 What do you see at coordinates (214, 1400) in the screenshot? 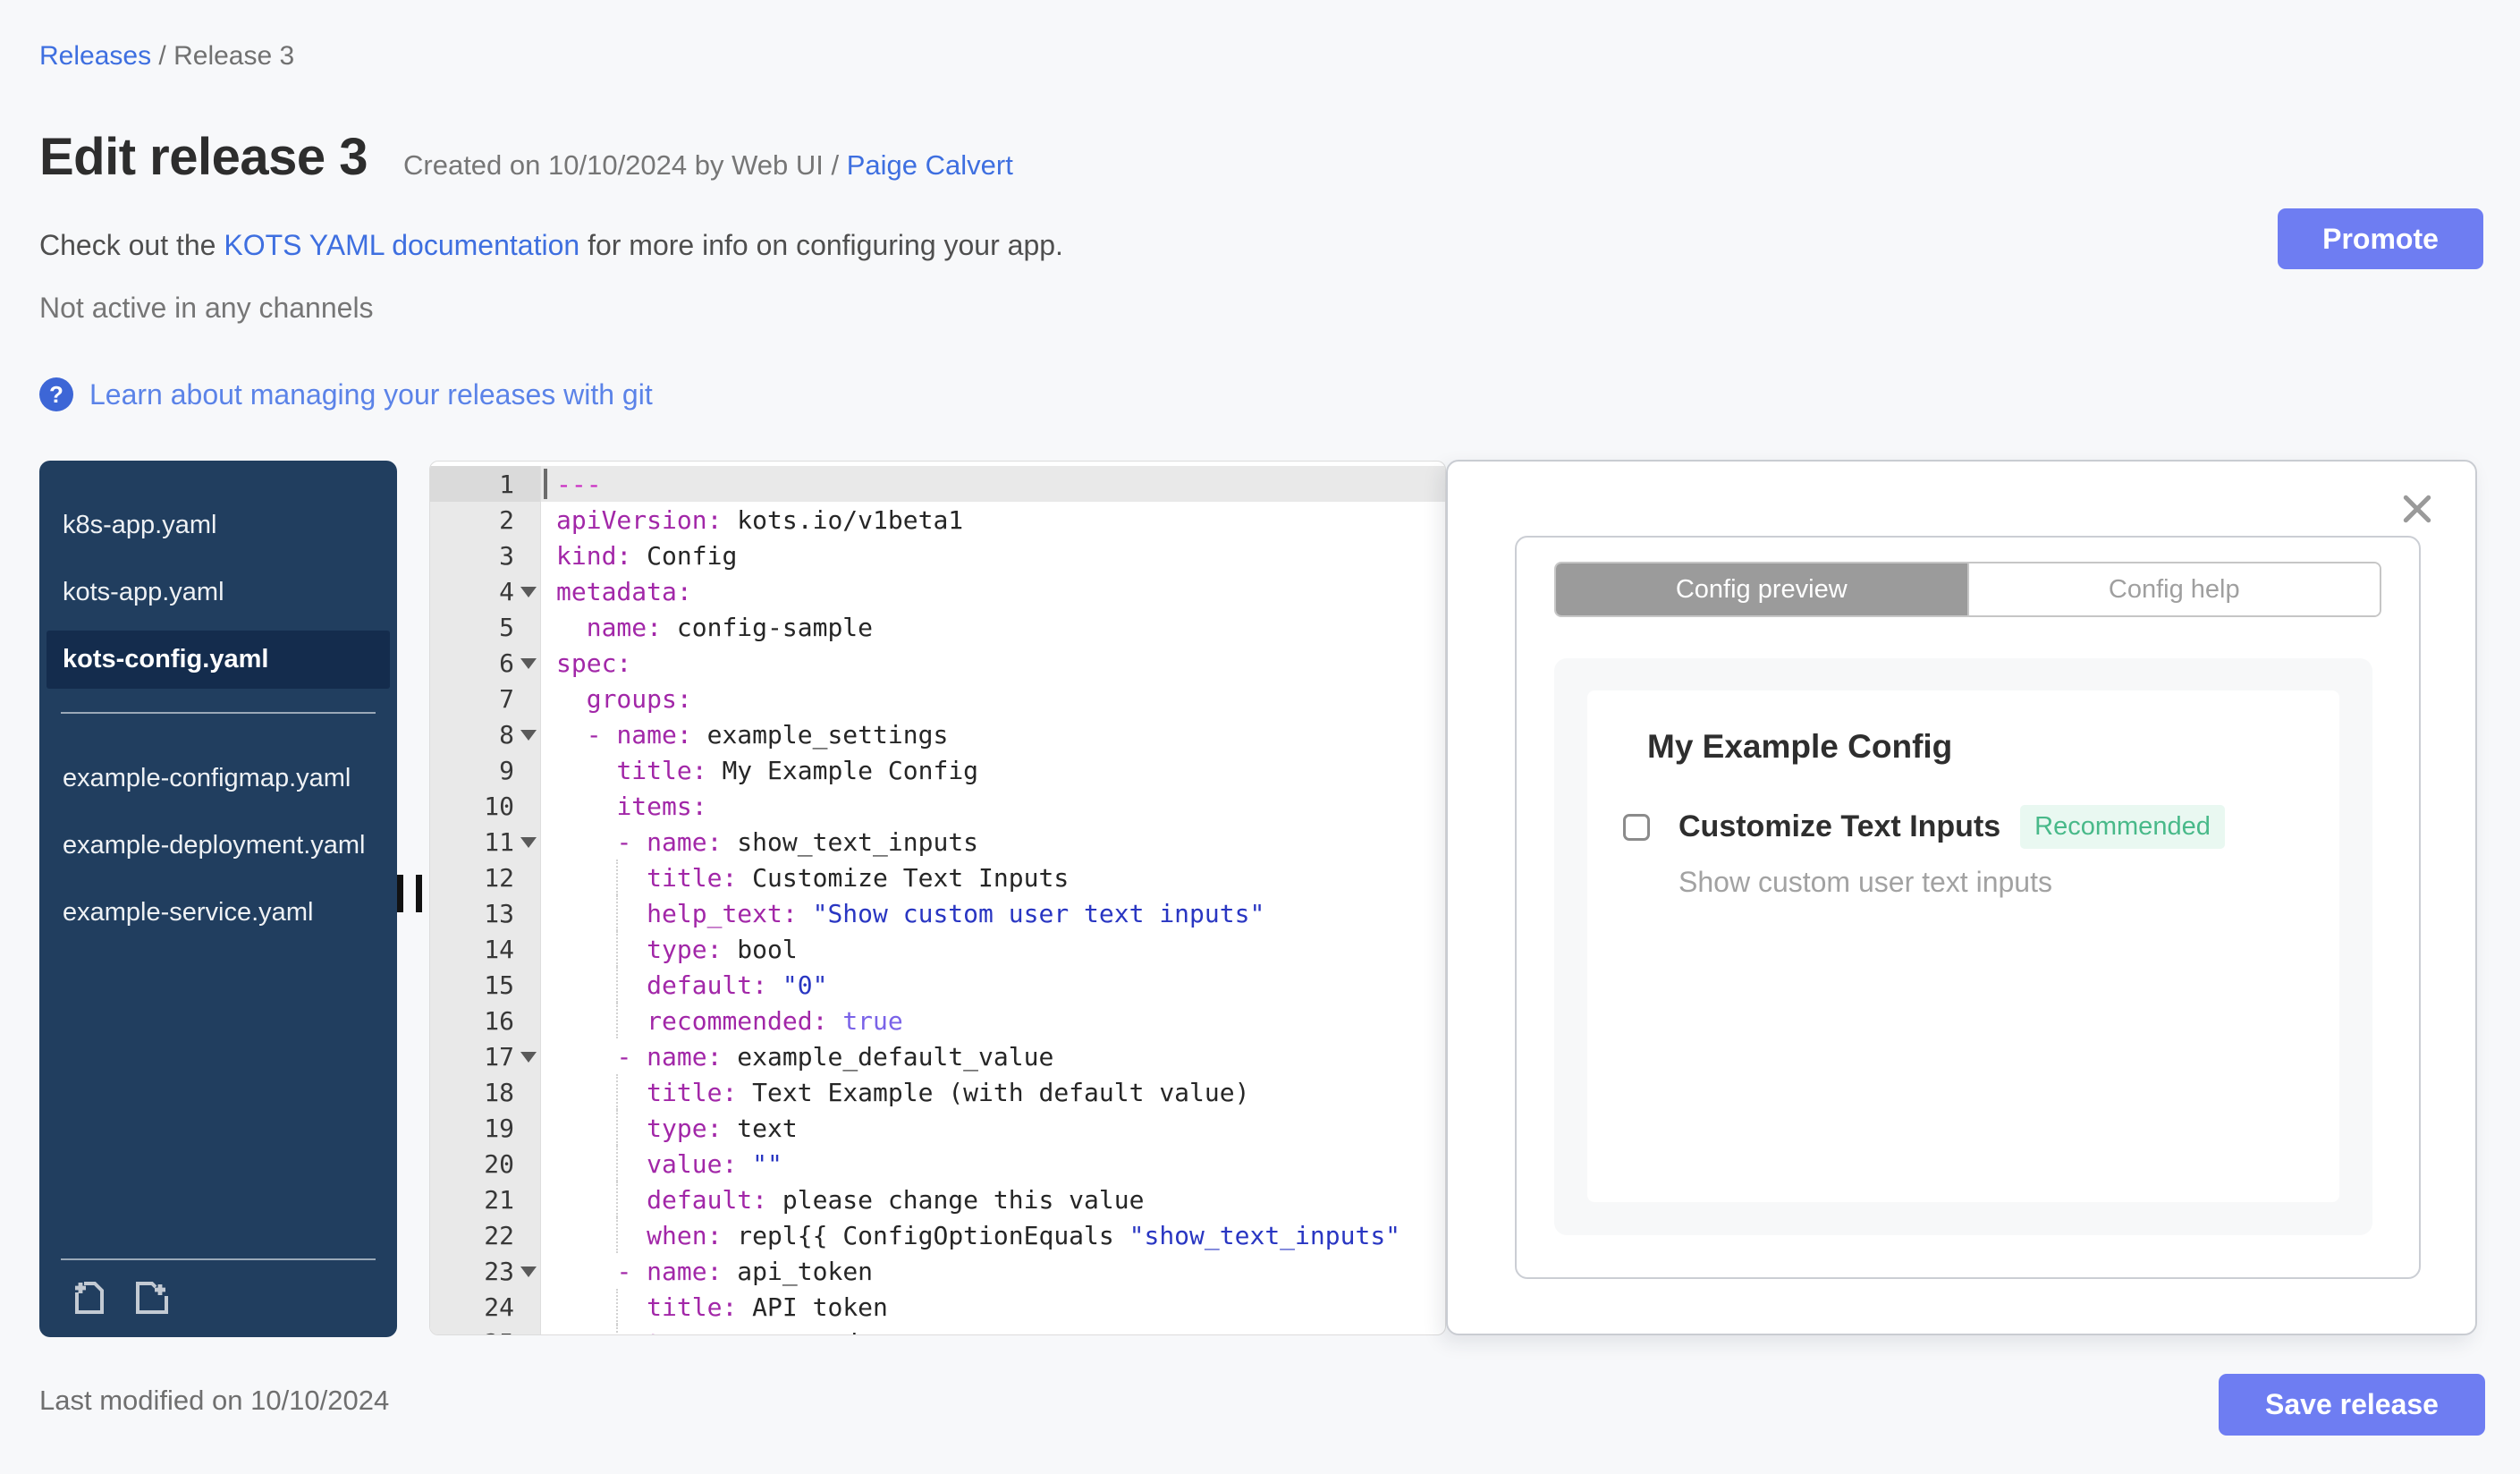
I see `last-modified-text: Last modified on 10/10/2024` at bounding box center [214, 1400].